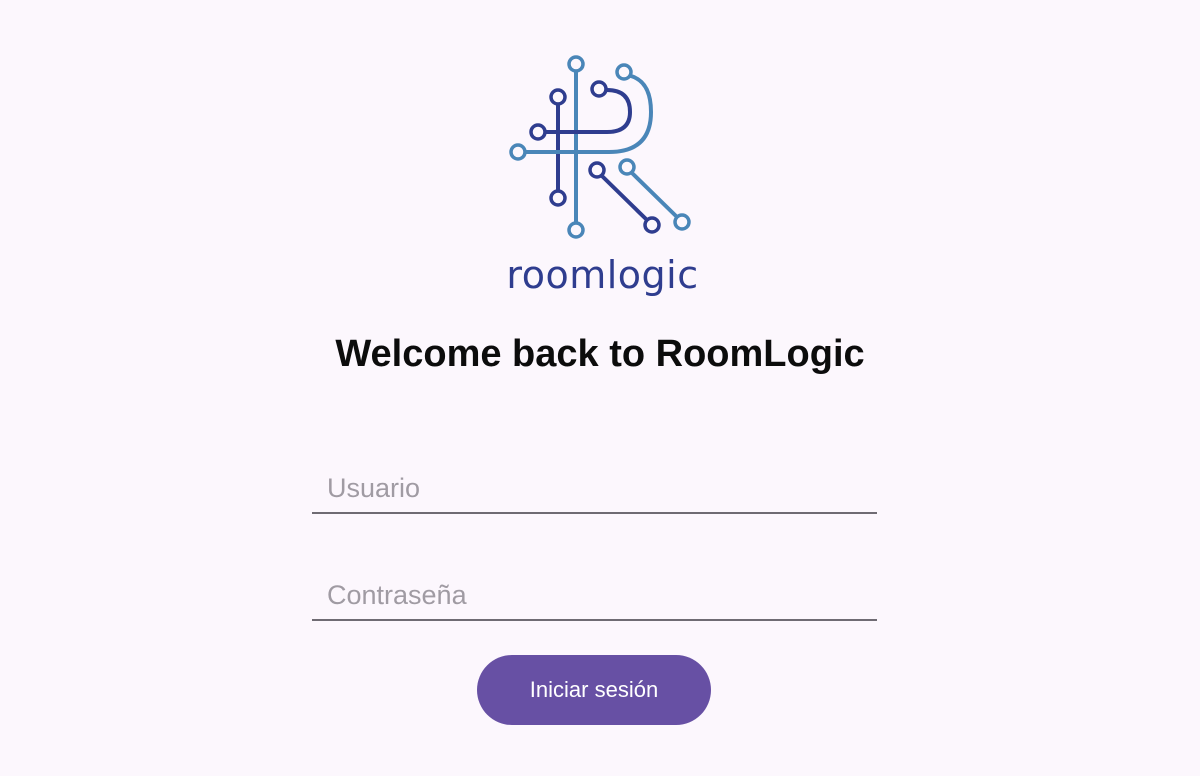 The image size is (1200, 776). What do you see at coordinates (594, 690) in the screenshot?
I see `login-button: Iniciar sesión` at bounding box center [594, 690].